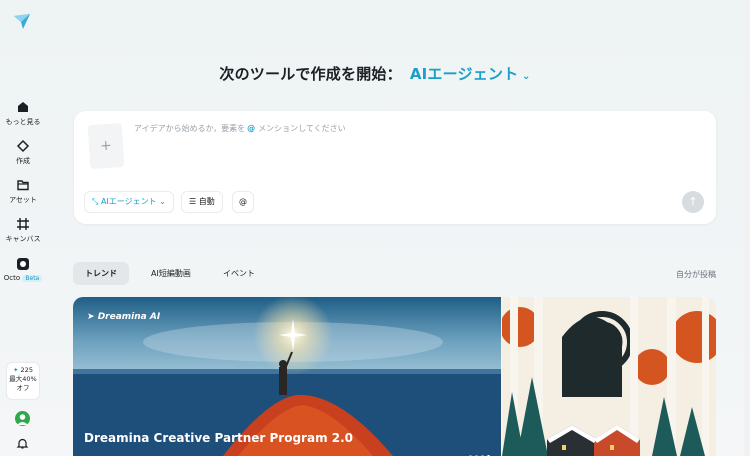 The width and height of the screenshot is (750, 456). I want to click on forest-illustration, so click(609, 376).